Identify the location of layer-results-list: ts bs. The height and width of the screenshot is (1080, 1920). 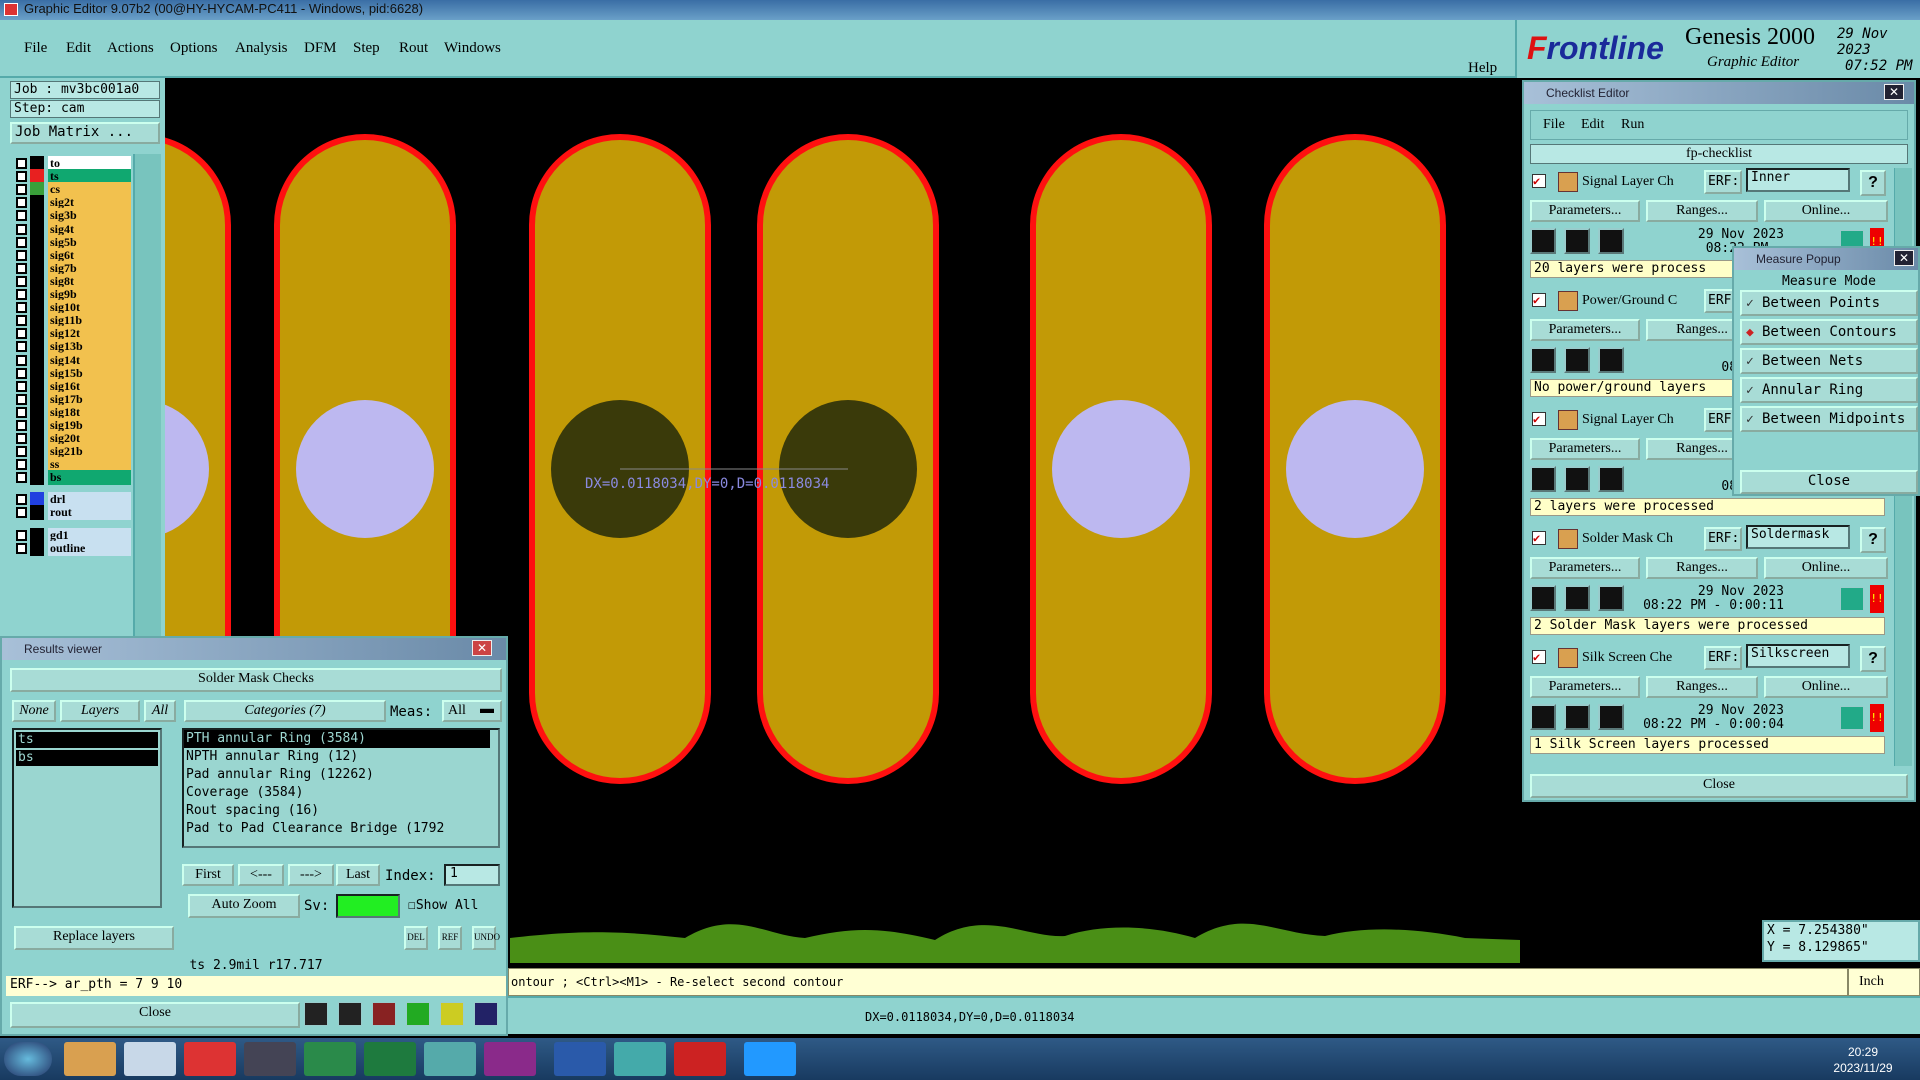
(87, 818).